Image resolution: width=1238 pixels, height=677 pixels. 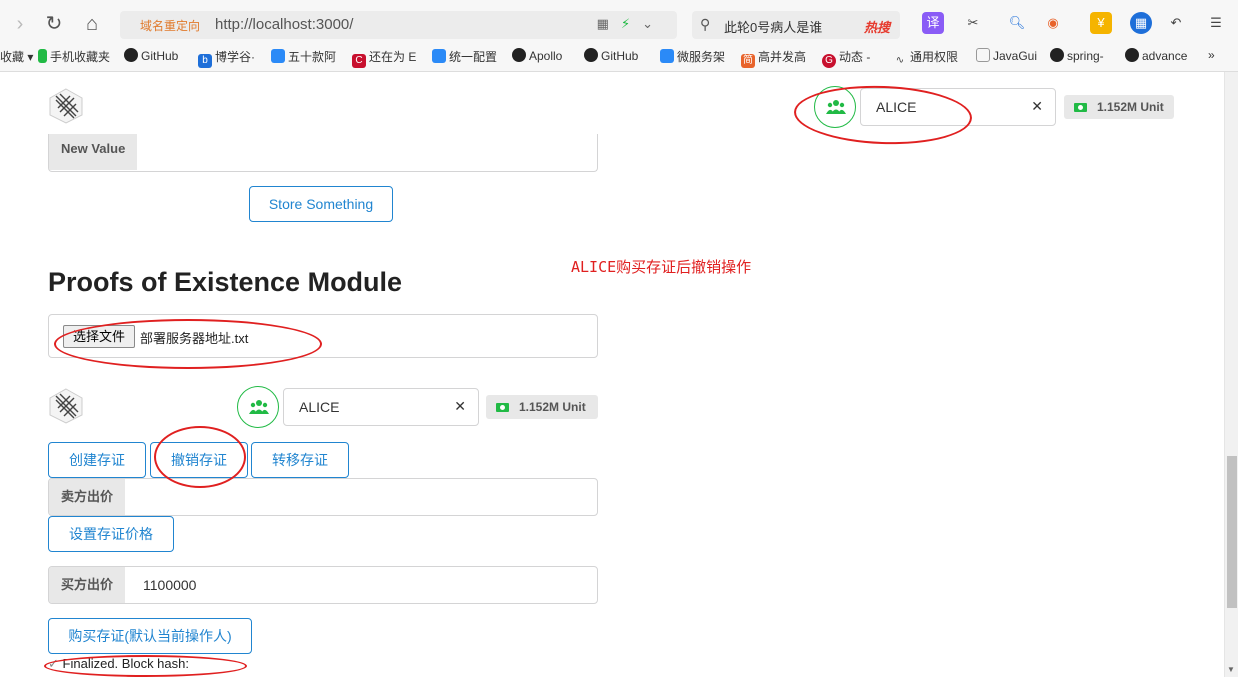 I want to click on scissors-icon: ✂, so click(x=973, y=23).